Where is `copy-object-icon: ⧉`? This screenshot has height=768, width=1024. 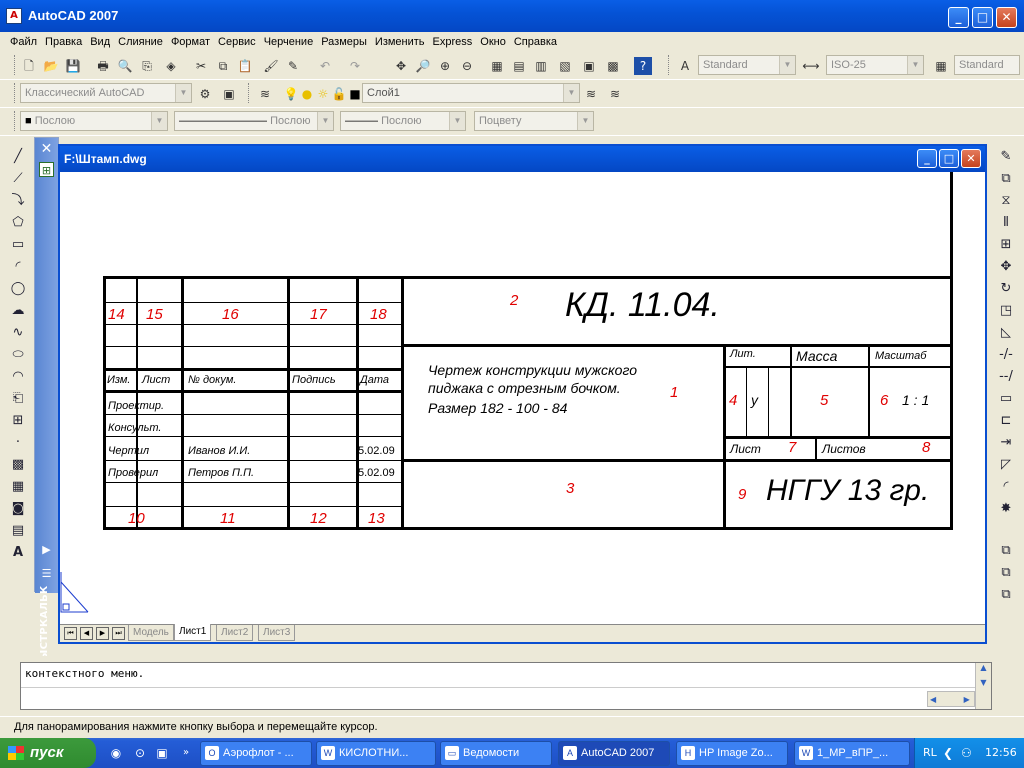
copy-object-icon: ⧉ is located at coordinates (1006, 179).